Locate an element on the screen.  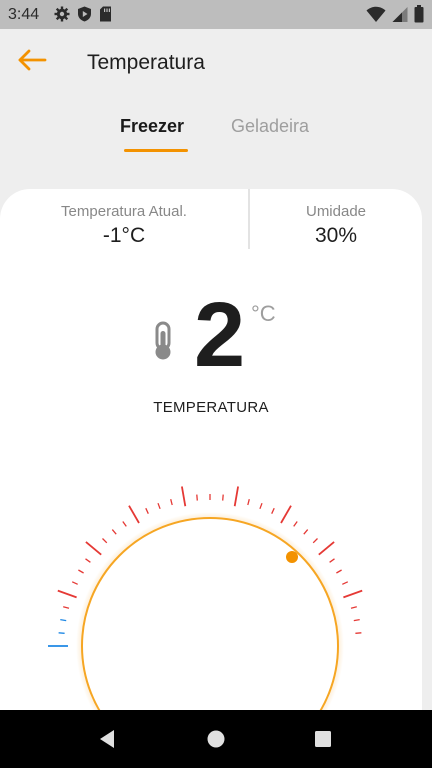
tab-bar: Freezer Geladeira is located at coordinates (216, 135).